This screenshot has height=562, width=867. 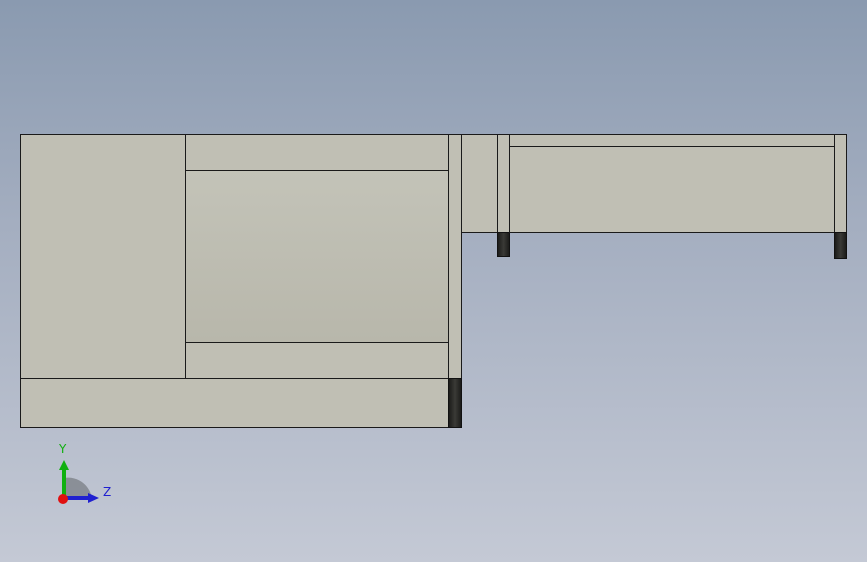 What do you see at coordinates (840, 183) in the screenshot?
I see `table-right-leg` at bounding box center [840, 183].